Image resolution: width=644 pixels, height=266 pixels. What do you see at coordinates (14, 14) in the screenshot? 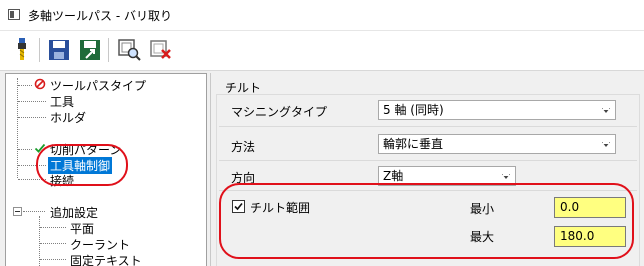
I see `window-icon` at bounding box center [14, 14].